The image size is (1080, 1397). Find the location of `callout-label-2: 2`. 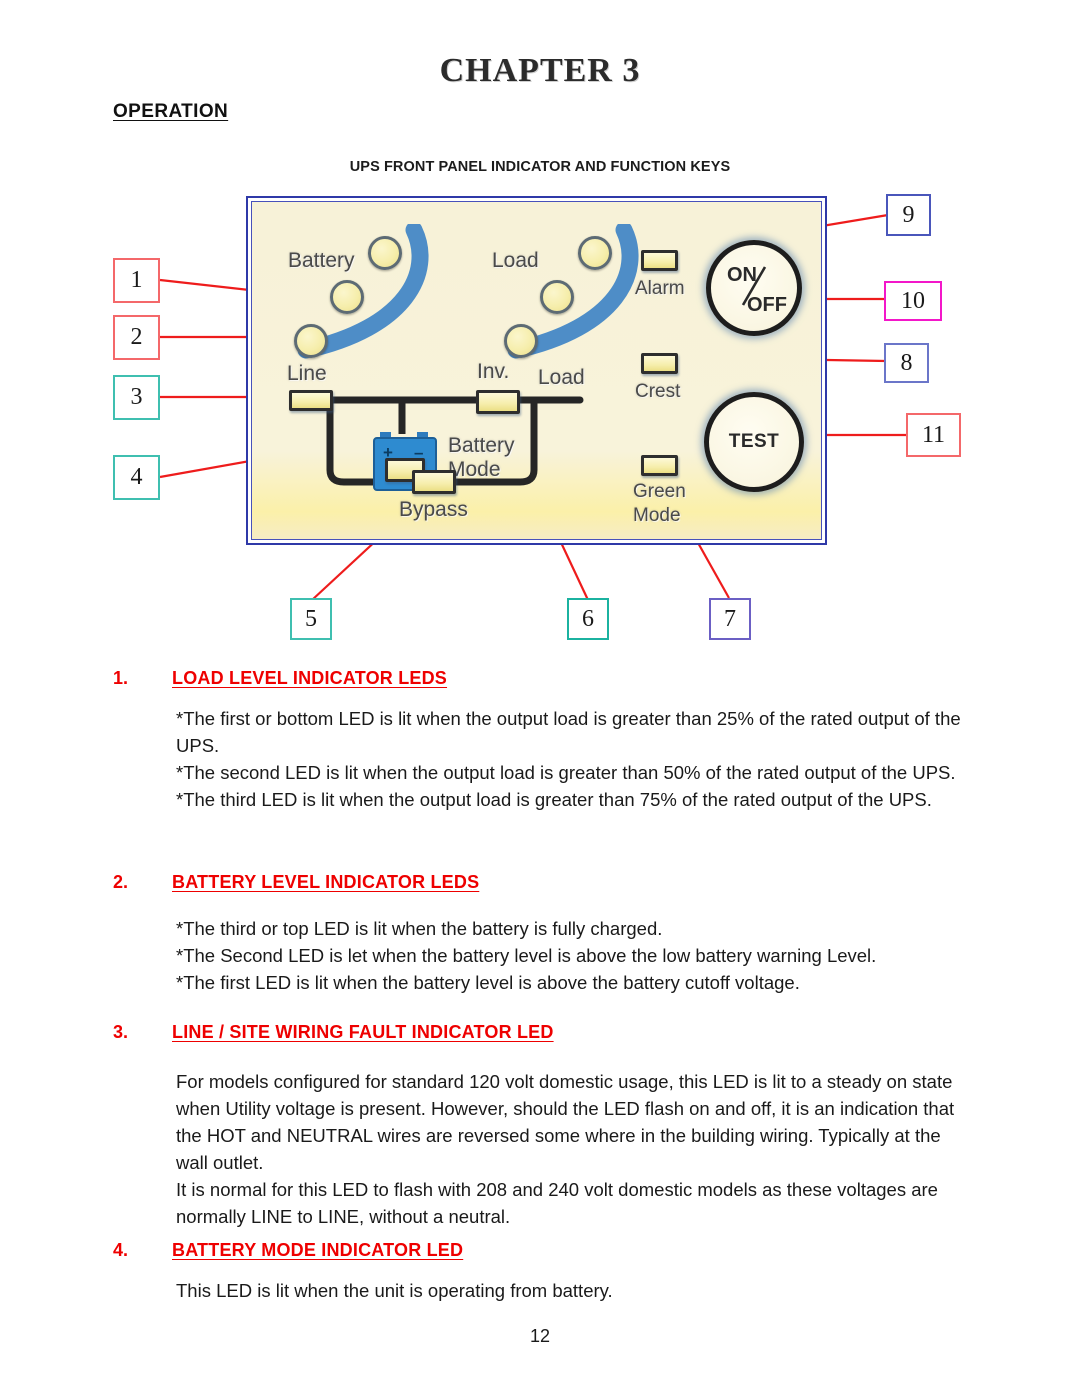

callout-label-2: 2 is located at coordinates (136, 337).